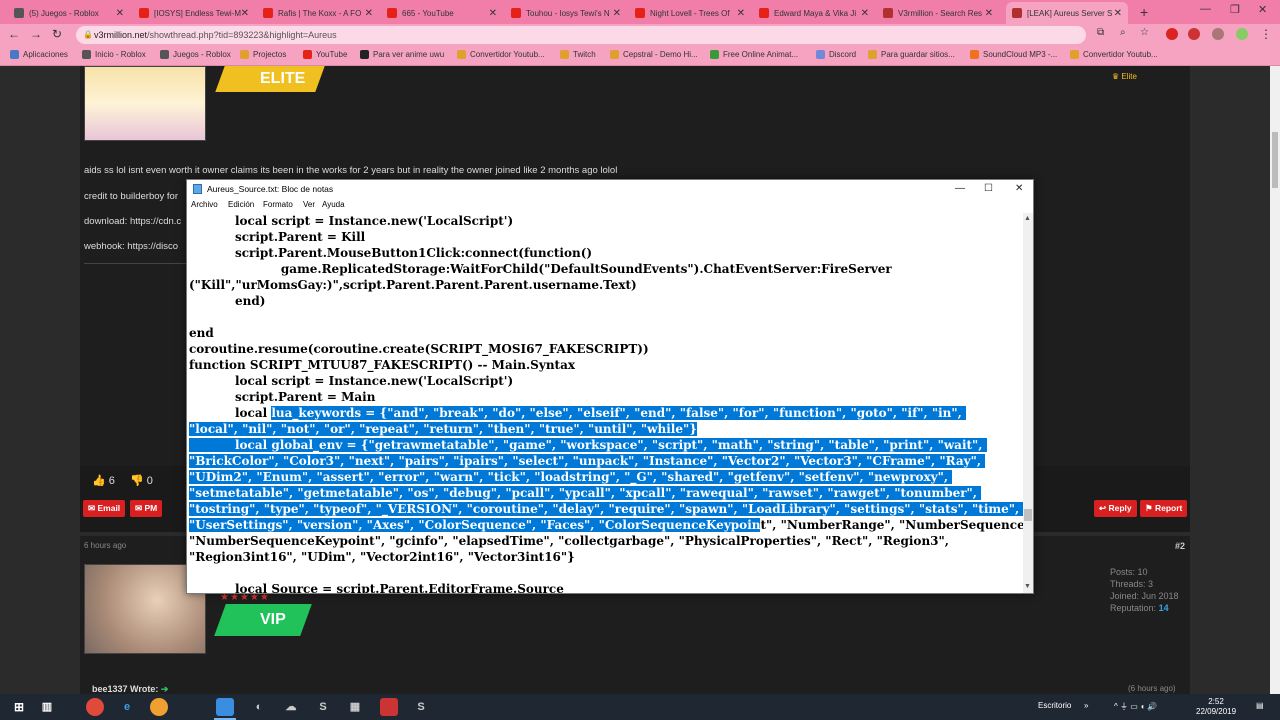  I want to click on app-icon-3: S, so click(323, 707).